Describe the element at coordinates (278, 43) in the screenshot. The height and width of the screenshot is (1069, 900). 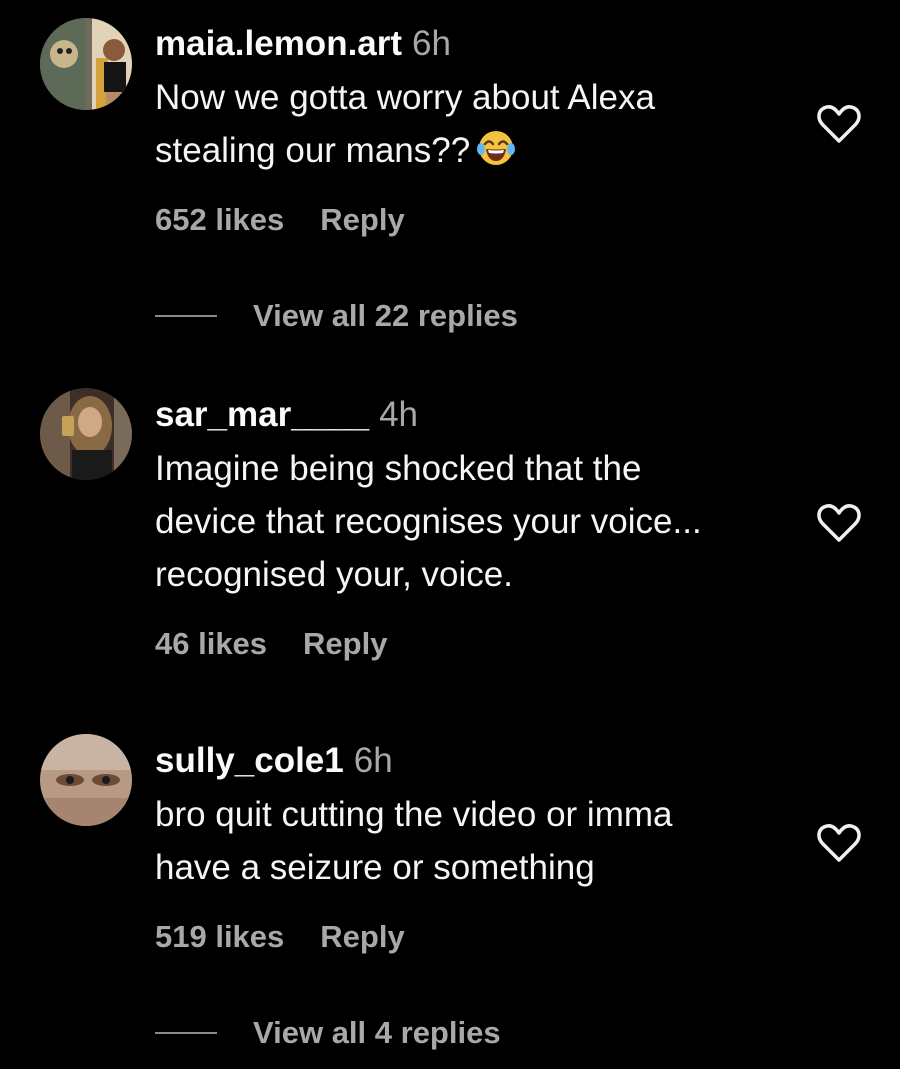
I see `username: maia.lemon.art` at that location.